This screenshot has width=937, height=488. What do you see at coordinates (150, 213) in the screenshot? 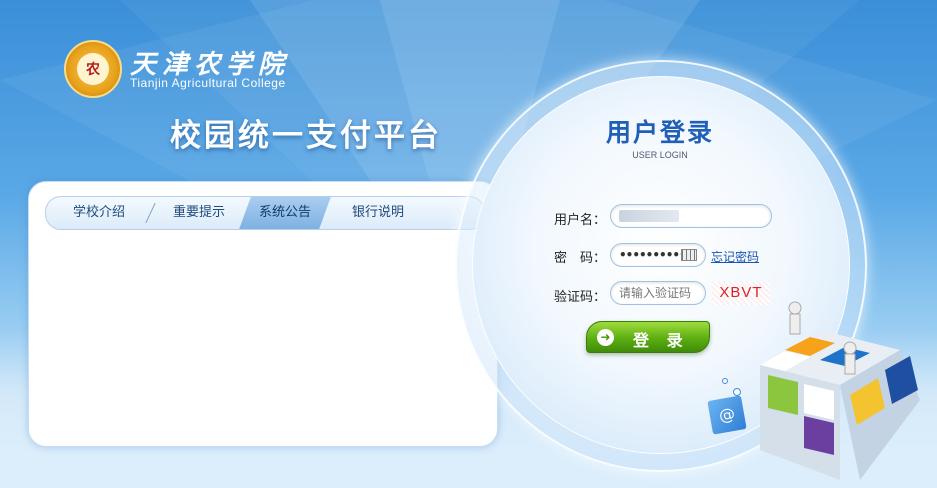
I see `tab-separator` at bounding box center [150, 213].